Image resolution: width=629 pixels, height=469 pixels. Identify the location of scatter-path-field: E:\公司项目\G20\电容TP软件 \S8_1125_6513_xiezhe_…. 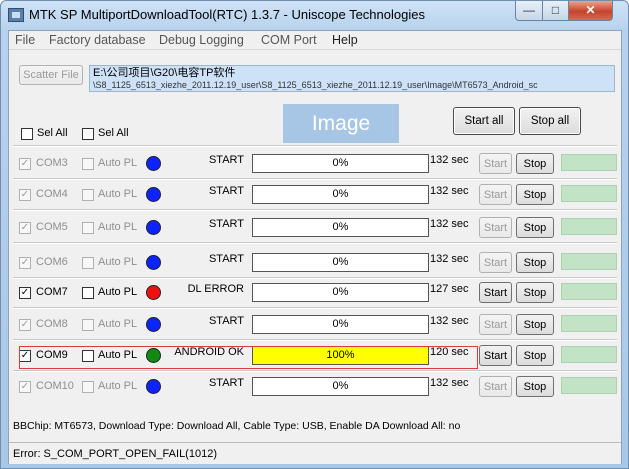
(352, 78).